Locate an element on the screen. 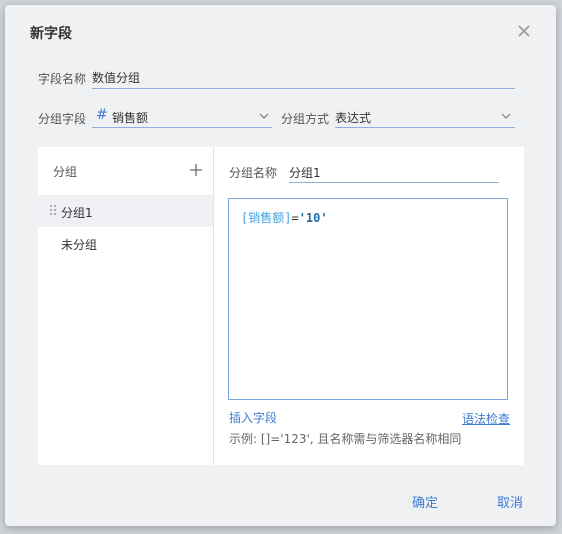 The image size is (562, 534). group-item-label: 未分组 is located at coordinates (79, 245).